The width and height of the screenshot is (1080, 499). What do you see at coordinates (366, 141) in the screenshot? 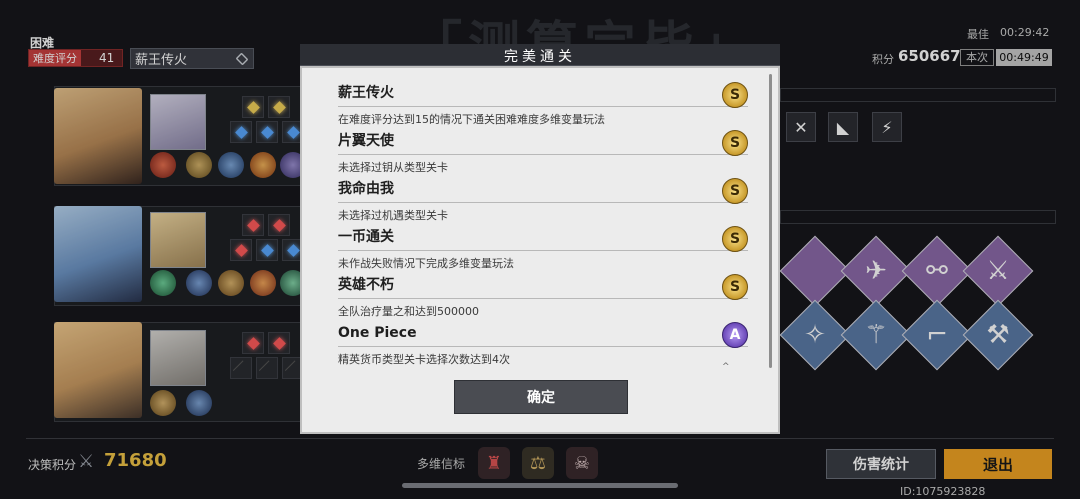
I see `achievement-name: 片翼天使` at bounding box center [366, 141].